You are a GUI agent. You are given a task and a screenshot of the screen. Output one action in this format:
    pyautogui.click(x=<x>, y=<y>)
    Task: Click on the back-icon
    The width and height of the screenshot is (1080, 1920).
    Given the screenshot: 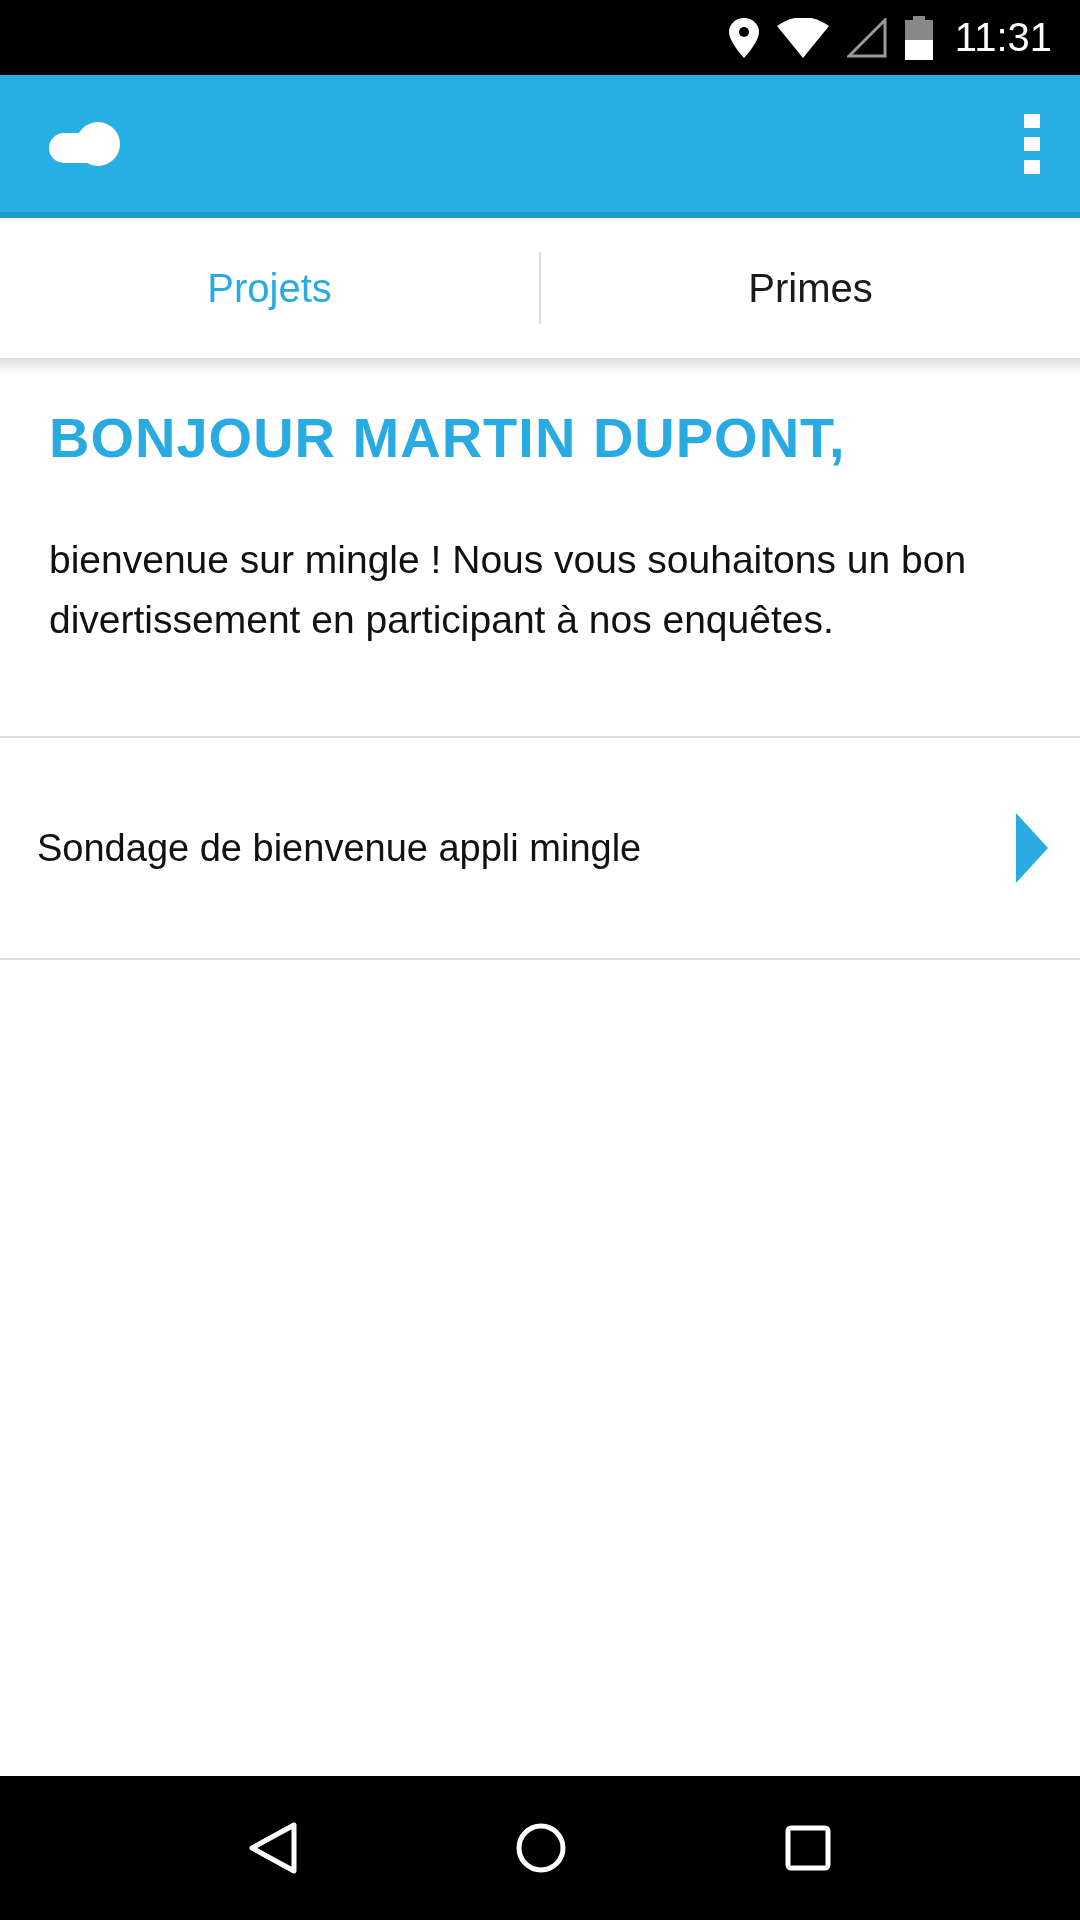 What is the action you would take?
    pyautogui.click(x=273, y=1848)
    